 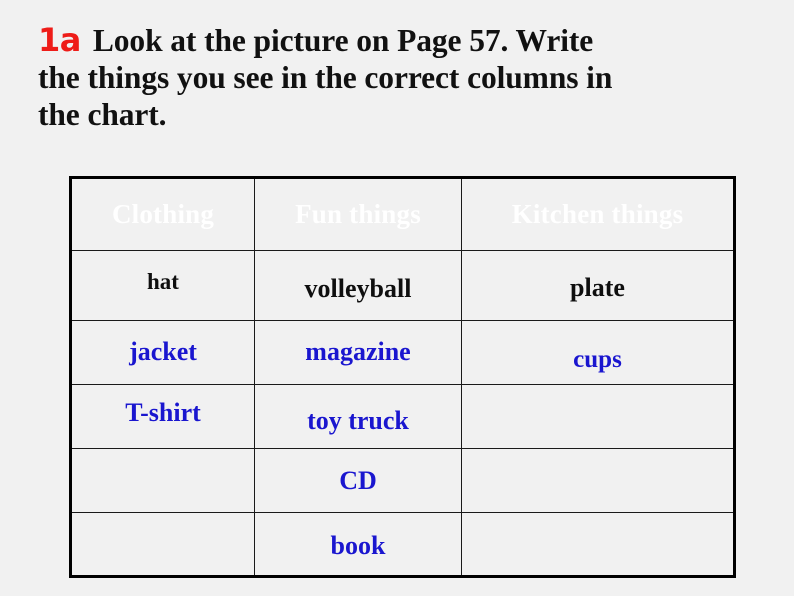 I want to click on column-header-clothing-label: Clothing, so click(x=163, y=214).